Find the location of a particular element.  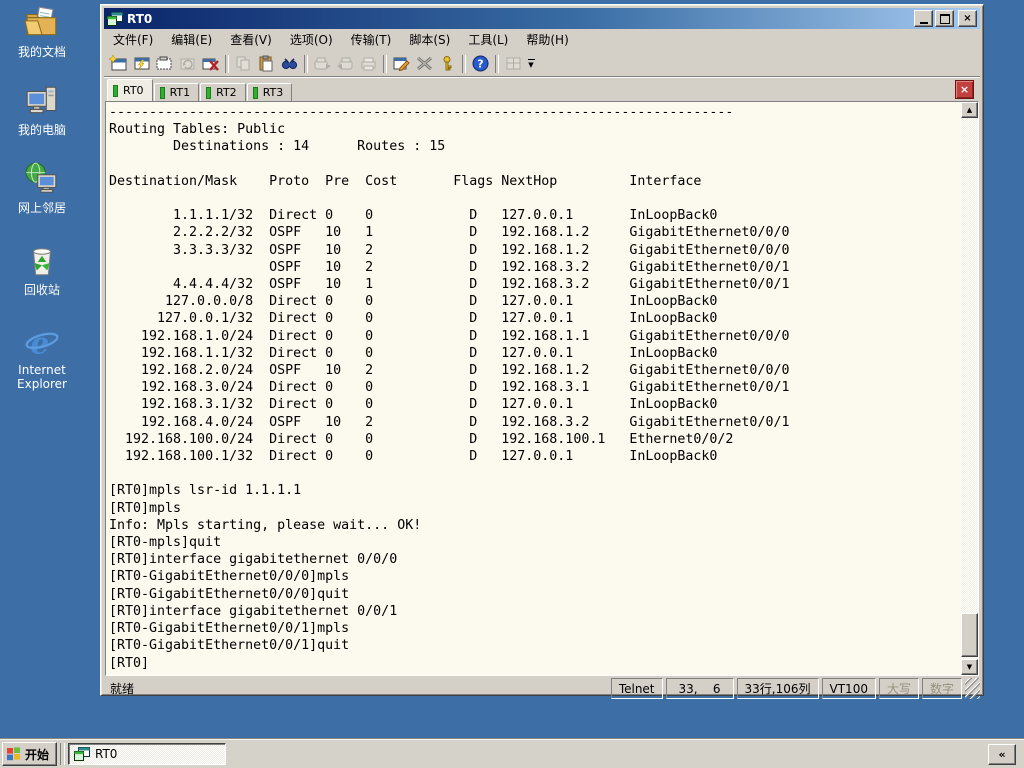

status-caps-lock: 大写 is located at coordinates (898, 688).